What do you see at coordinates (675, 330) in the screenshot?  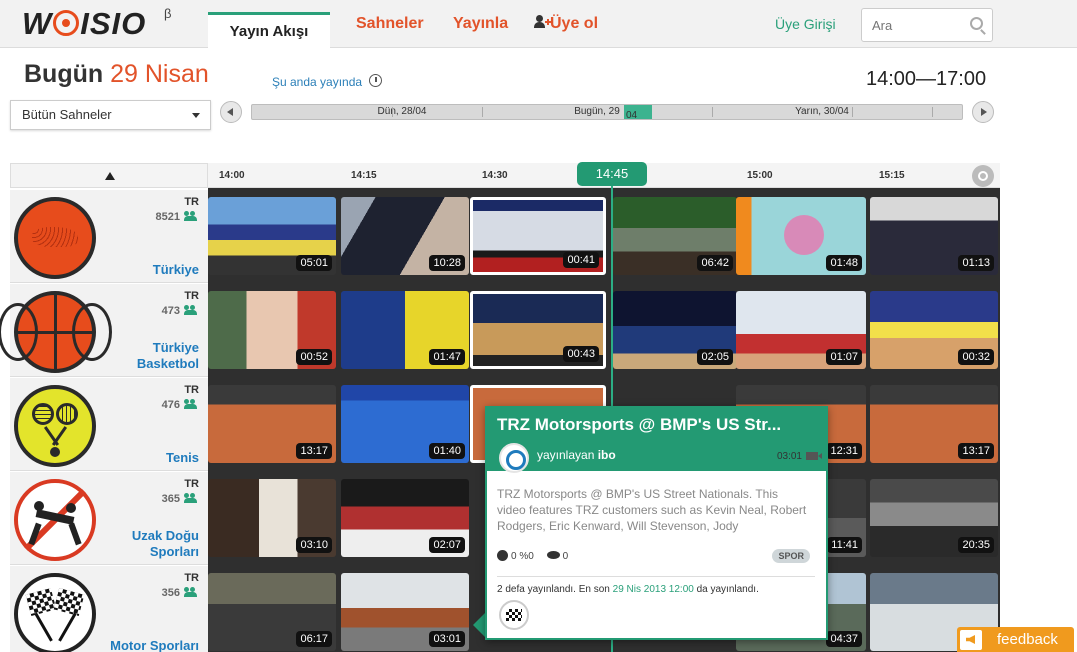 I see `video-thumbnail: 02:05` at bounding box center [675, 330].